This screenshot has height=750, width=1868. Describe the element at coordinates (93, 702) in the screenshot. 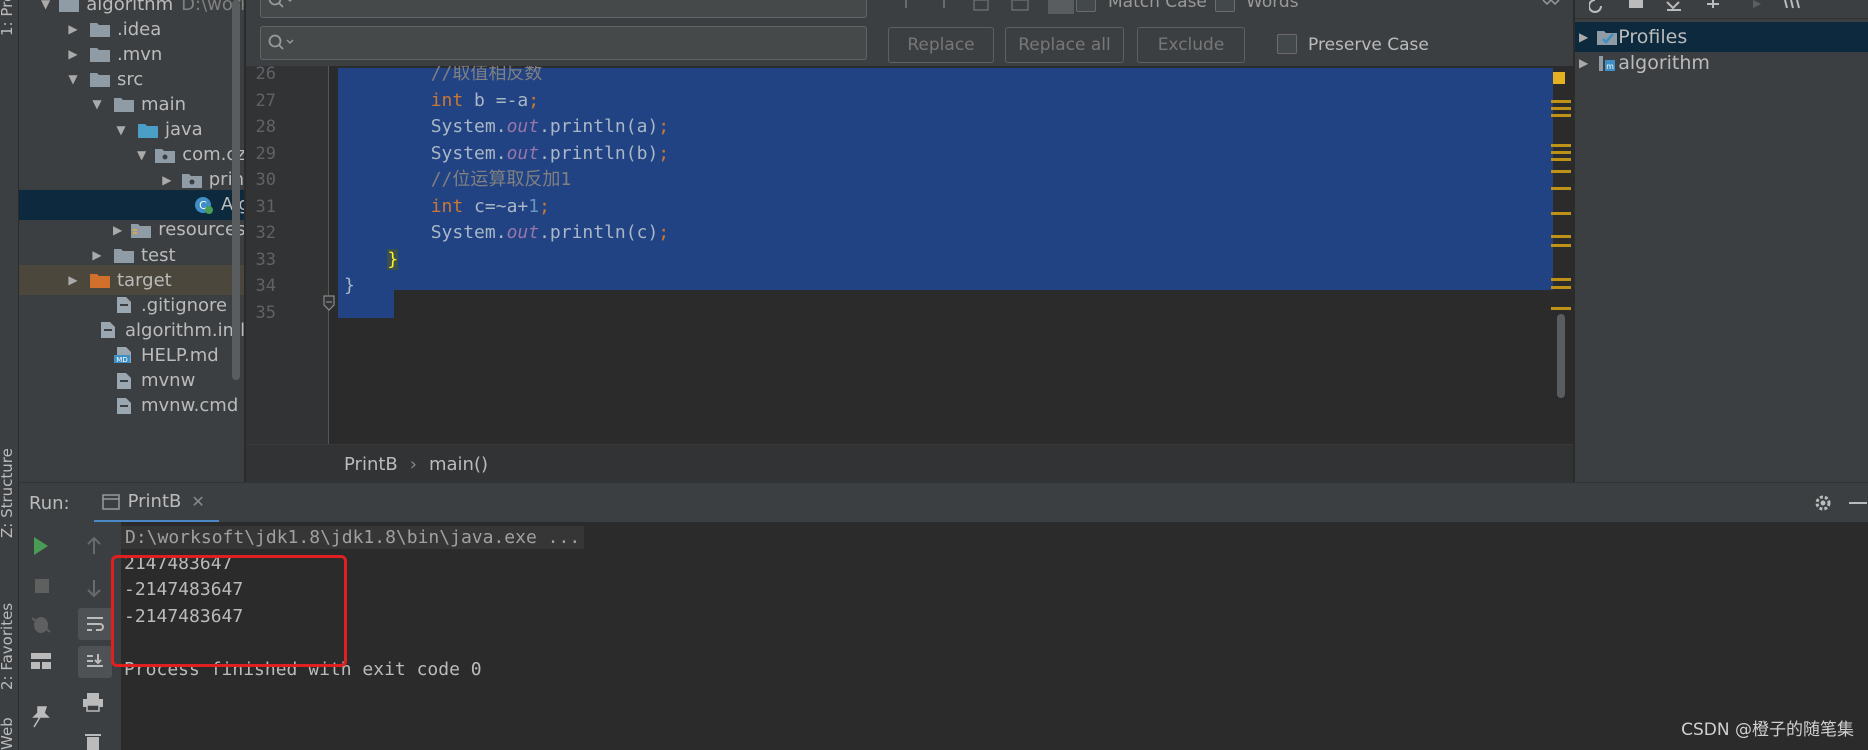

I see `print-icon` at that location.